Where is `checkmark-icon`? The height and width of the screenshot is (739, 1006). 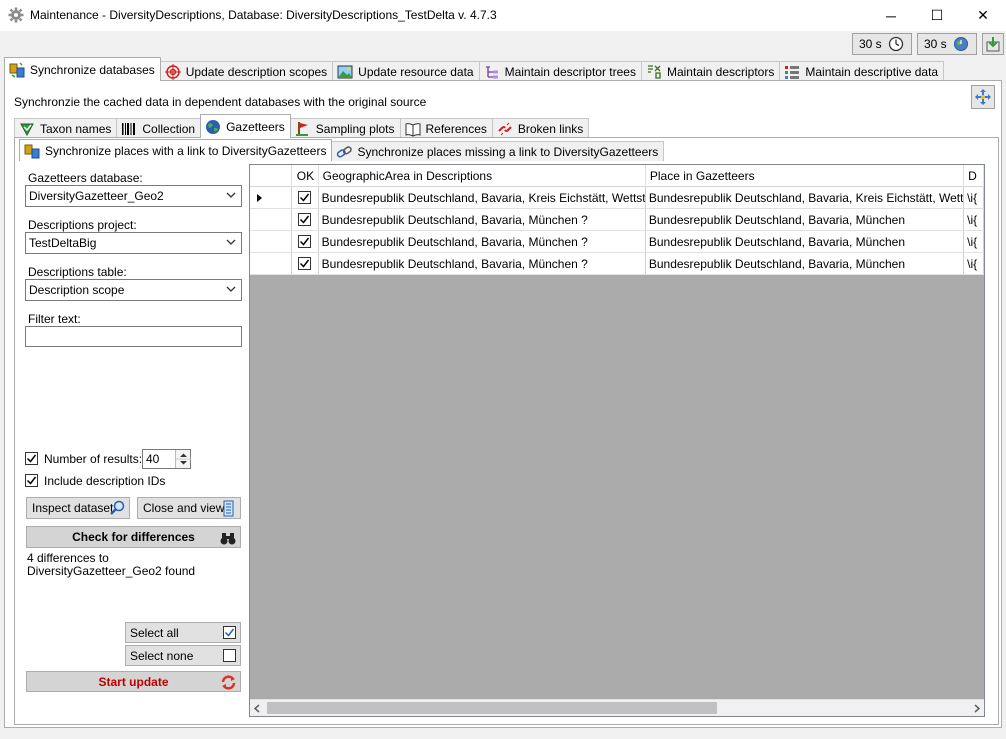
checkmark-icon is located at coordinates (305, 219).